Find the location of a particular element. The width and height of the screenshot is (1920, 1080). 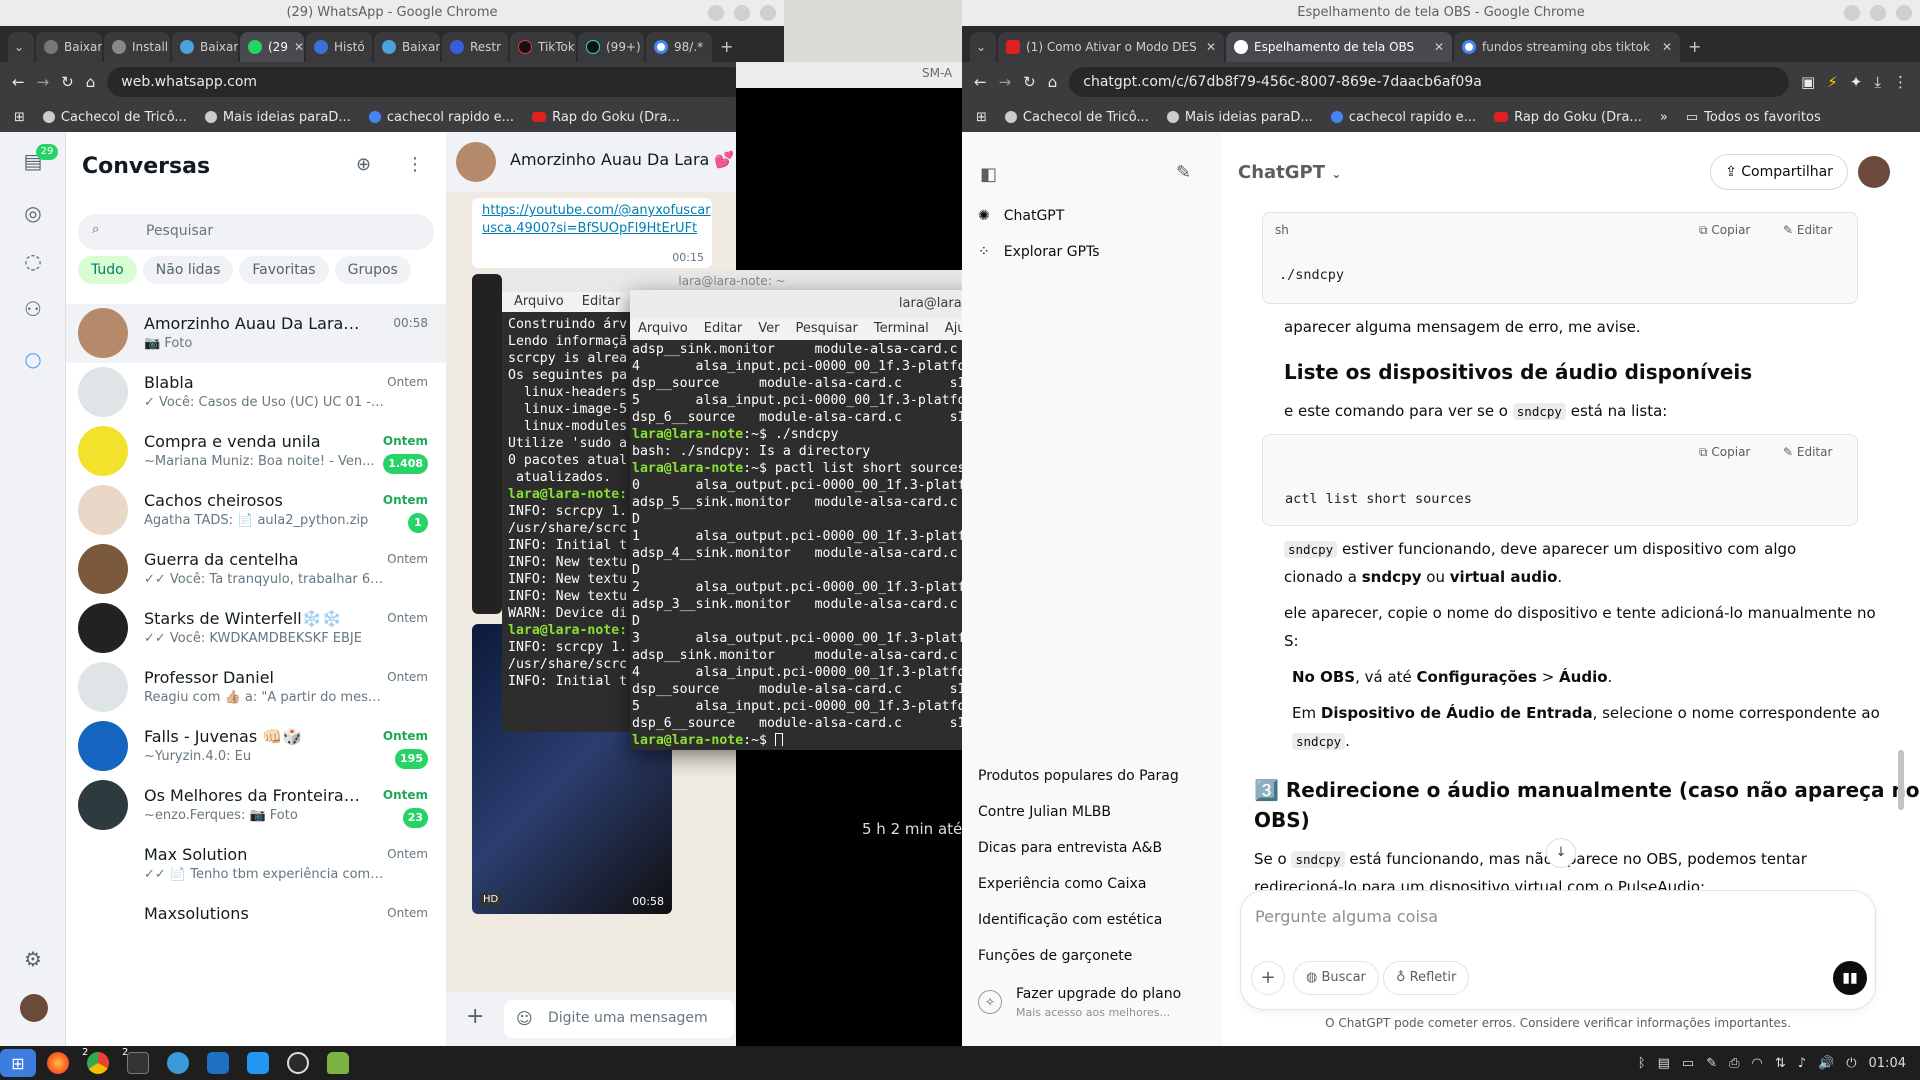

new-chat-icon: ⊕ is located at coordinates (363, 164).